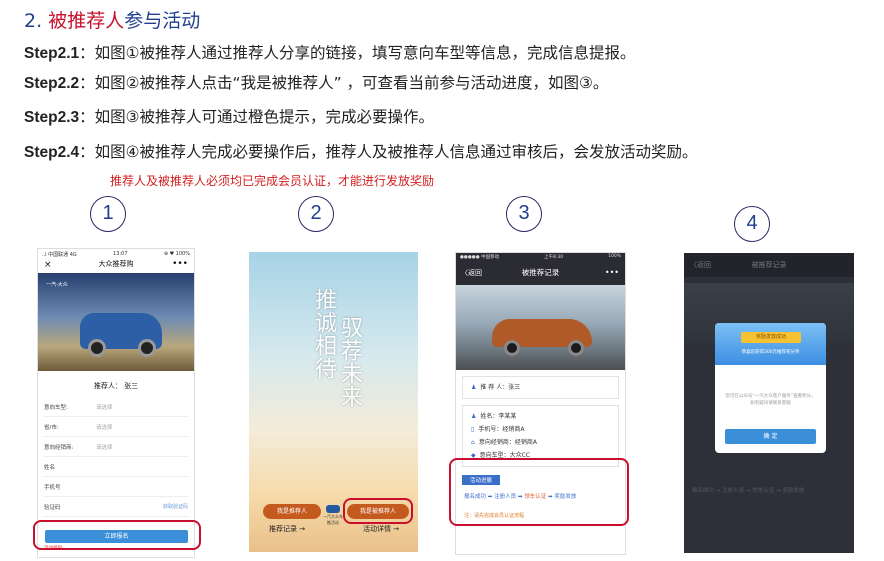 The height and width of the screenshot is (561, 884). I want to click on center-badge: 一汽大众车推活动, so click(333, 516).